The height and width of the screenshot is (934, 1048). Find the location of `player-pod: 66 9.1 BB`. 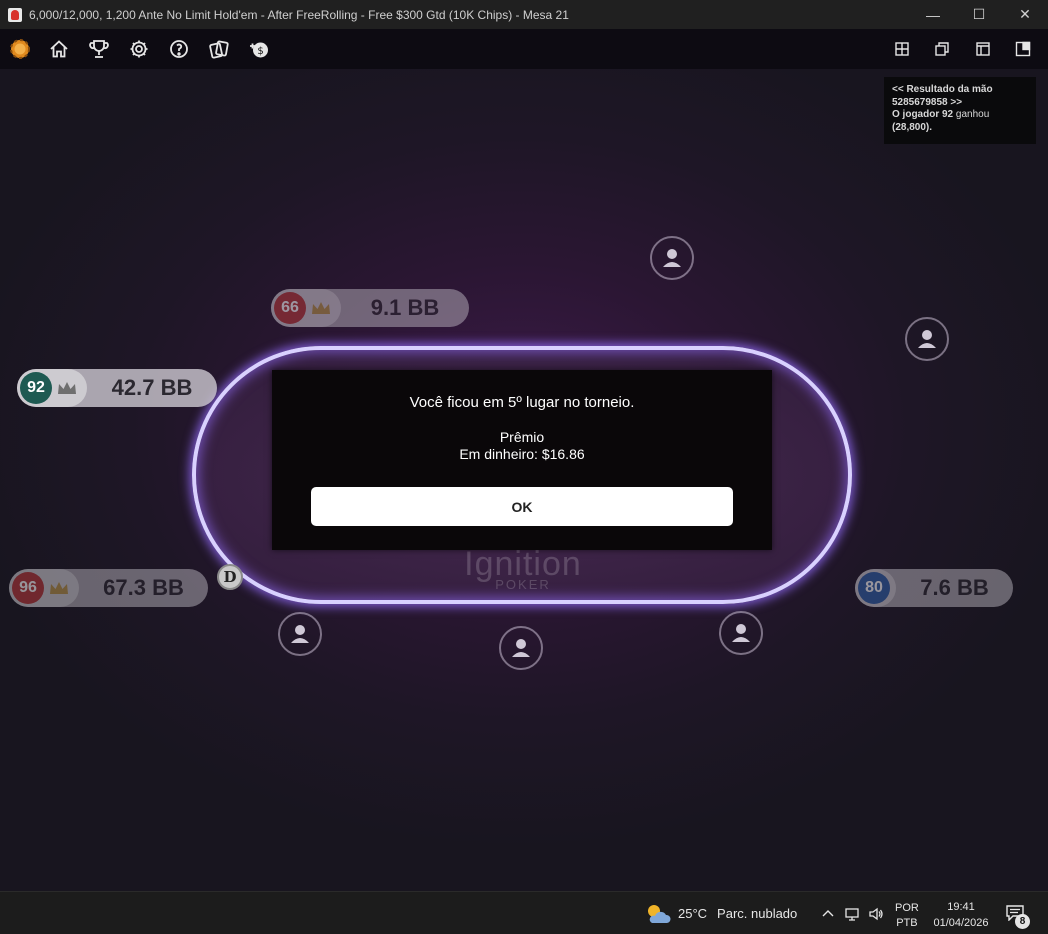

player-pod: 66 9.1 BB is located at coordinates (370, 308).